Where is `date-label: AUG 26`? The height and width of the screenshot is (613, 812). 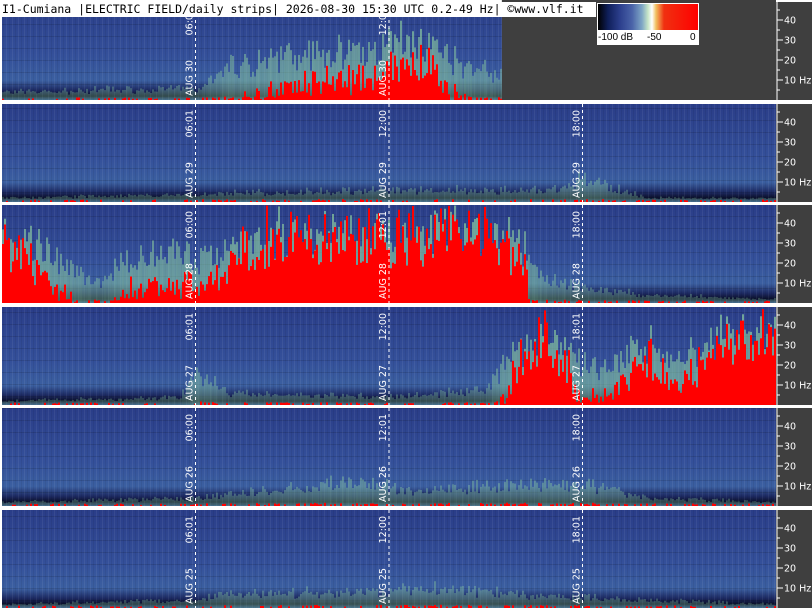 date-label: AUG 26 is located at coordinates (577, 484).